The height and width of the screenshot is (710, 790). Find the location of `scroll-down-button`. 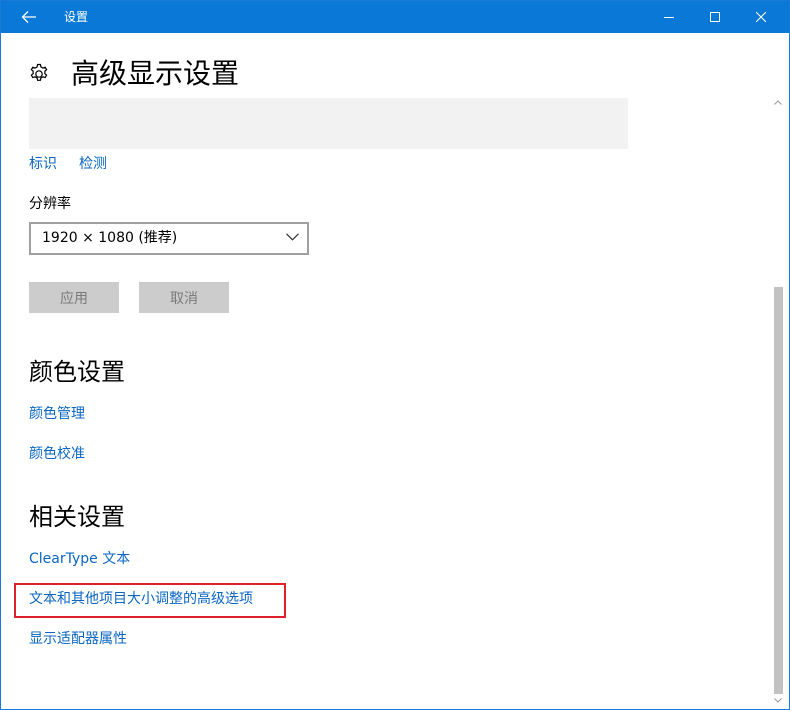

scroll-down-button is located at coordinates (778, 700).